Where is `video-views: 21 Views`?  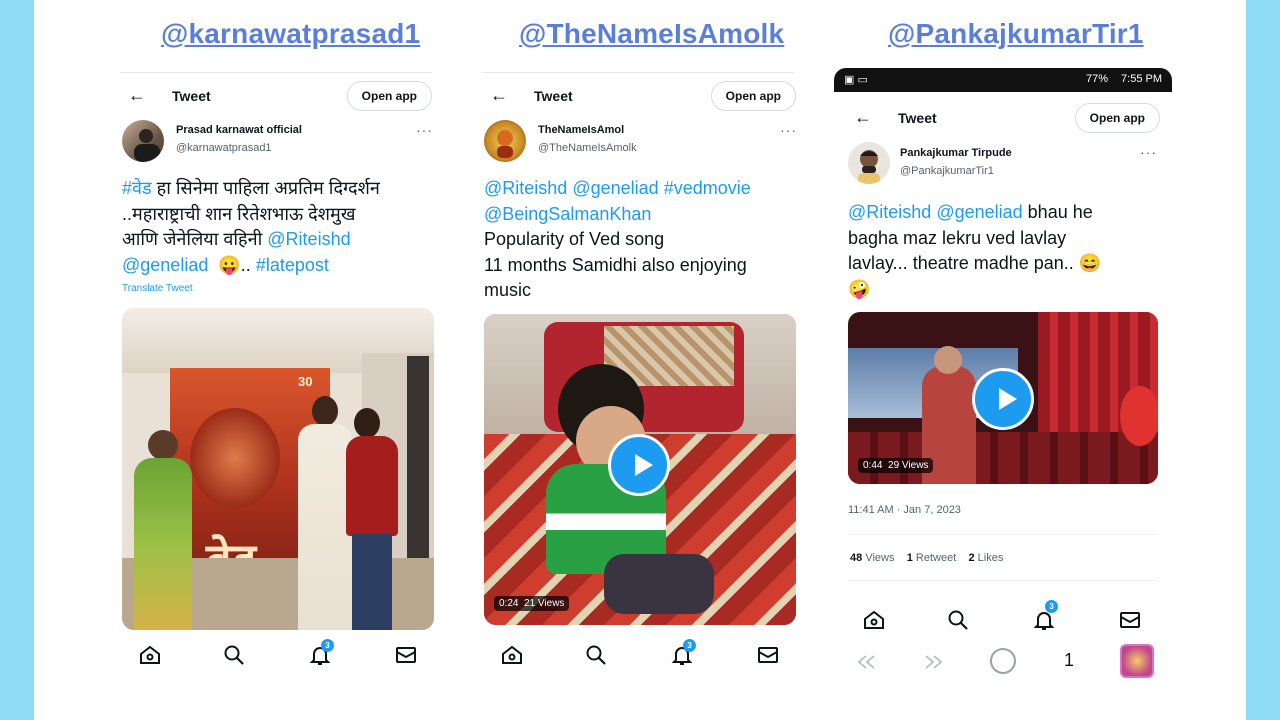
video-views: 21 Views is located at coordinates (544, 603).